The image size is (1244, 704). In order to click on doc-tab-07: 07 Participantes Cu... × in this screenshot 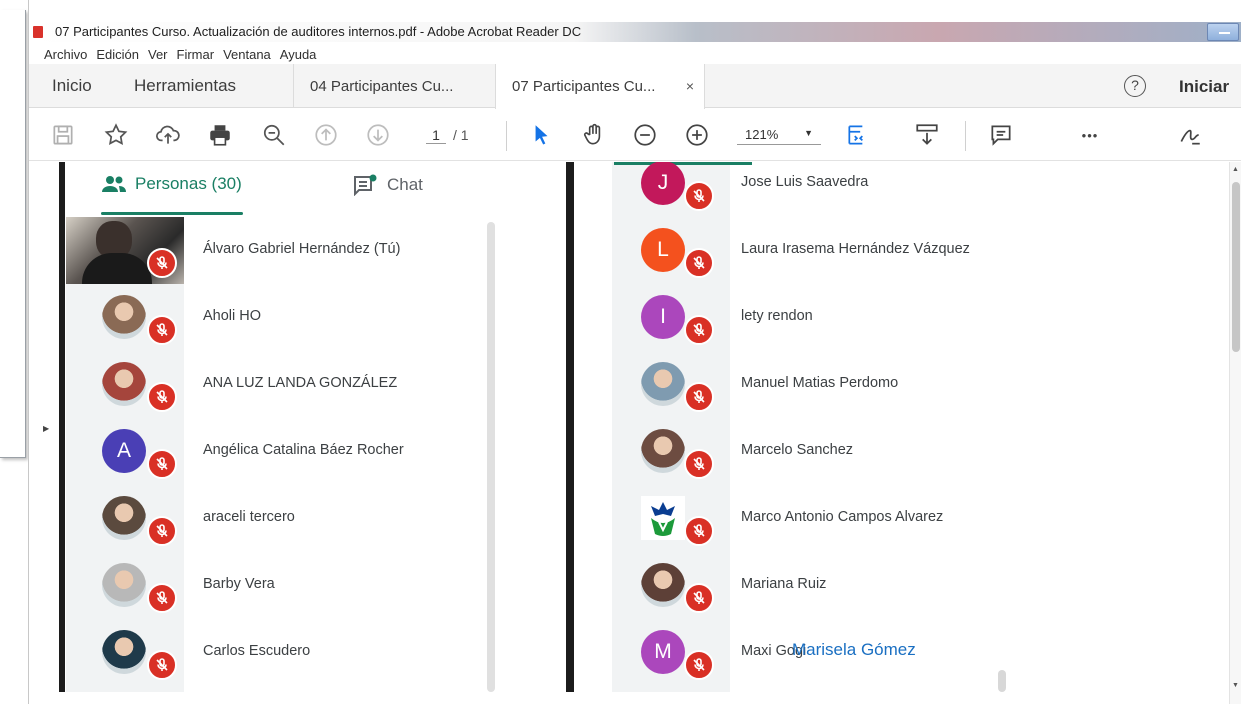, I will do `click(600, 86)`.